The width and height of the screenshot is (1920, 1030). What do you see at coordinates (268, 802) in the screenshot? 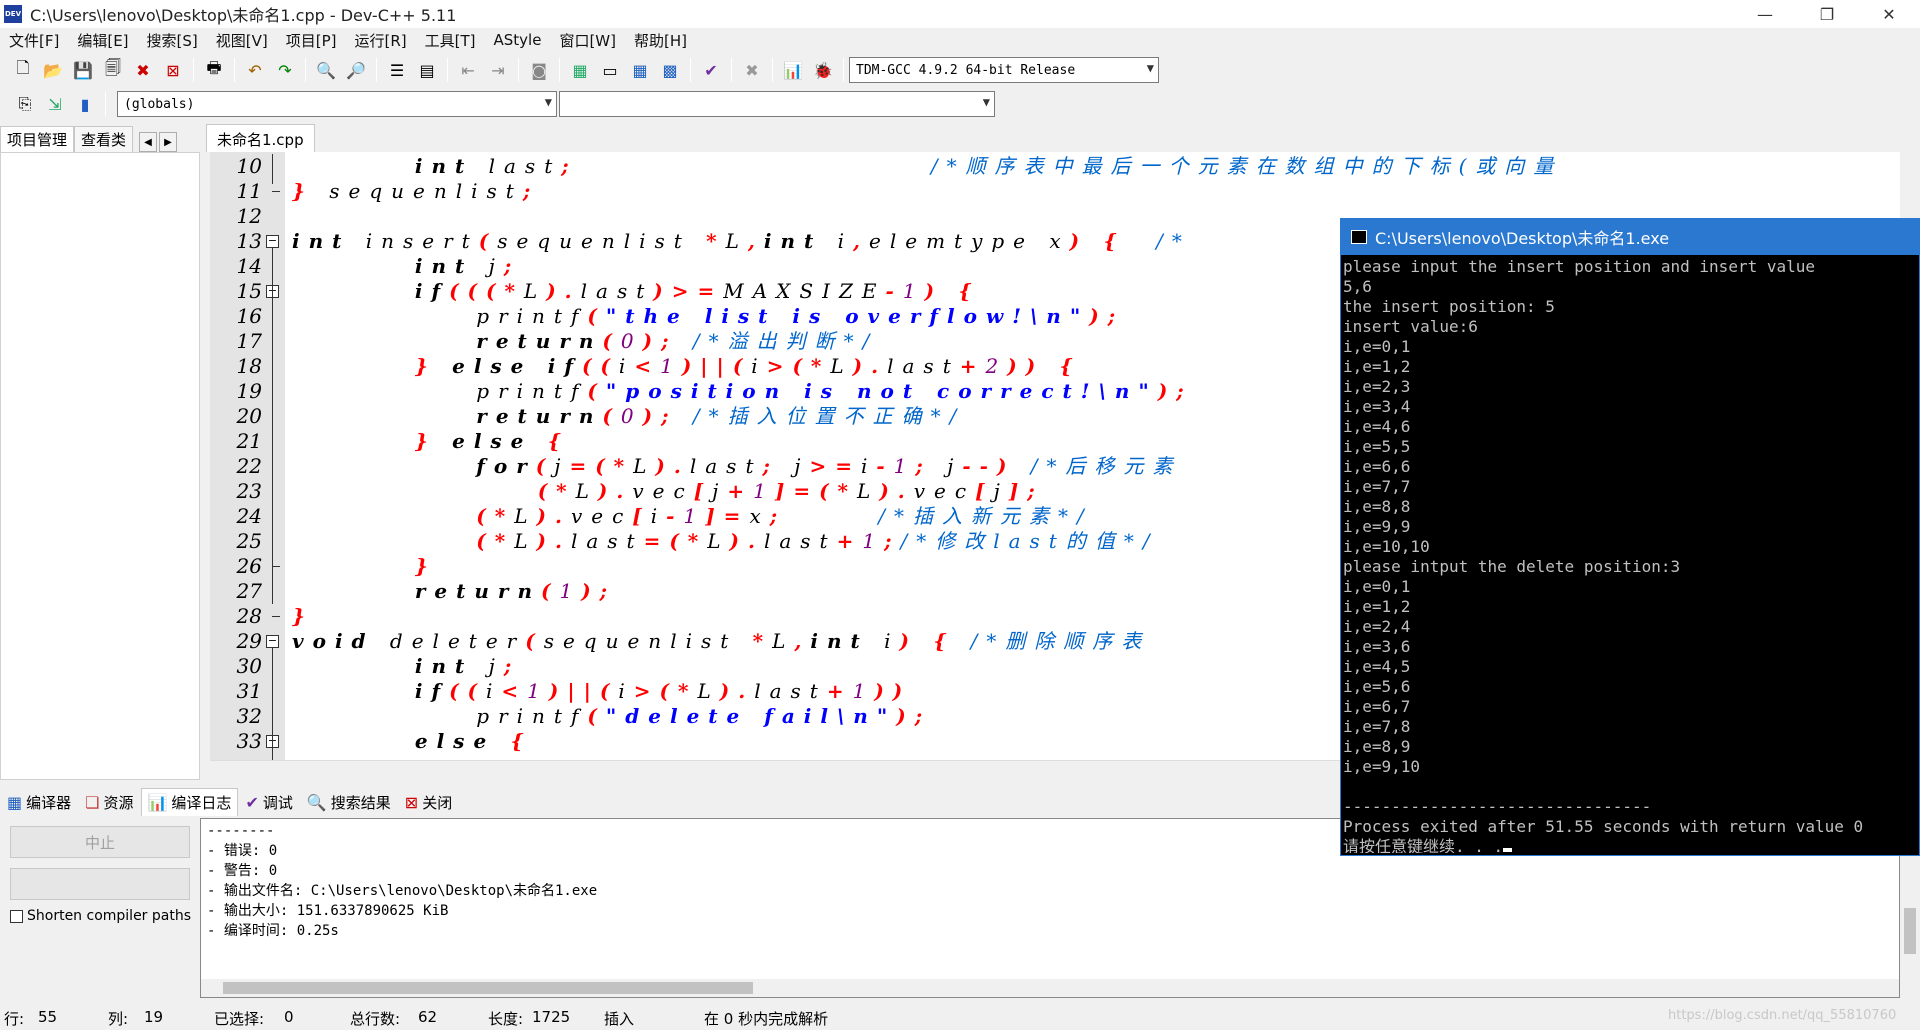
I see `tab-debug: ✔ 调试` at bounding box center [268, 802].